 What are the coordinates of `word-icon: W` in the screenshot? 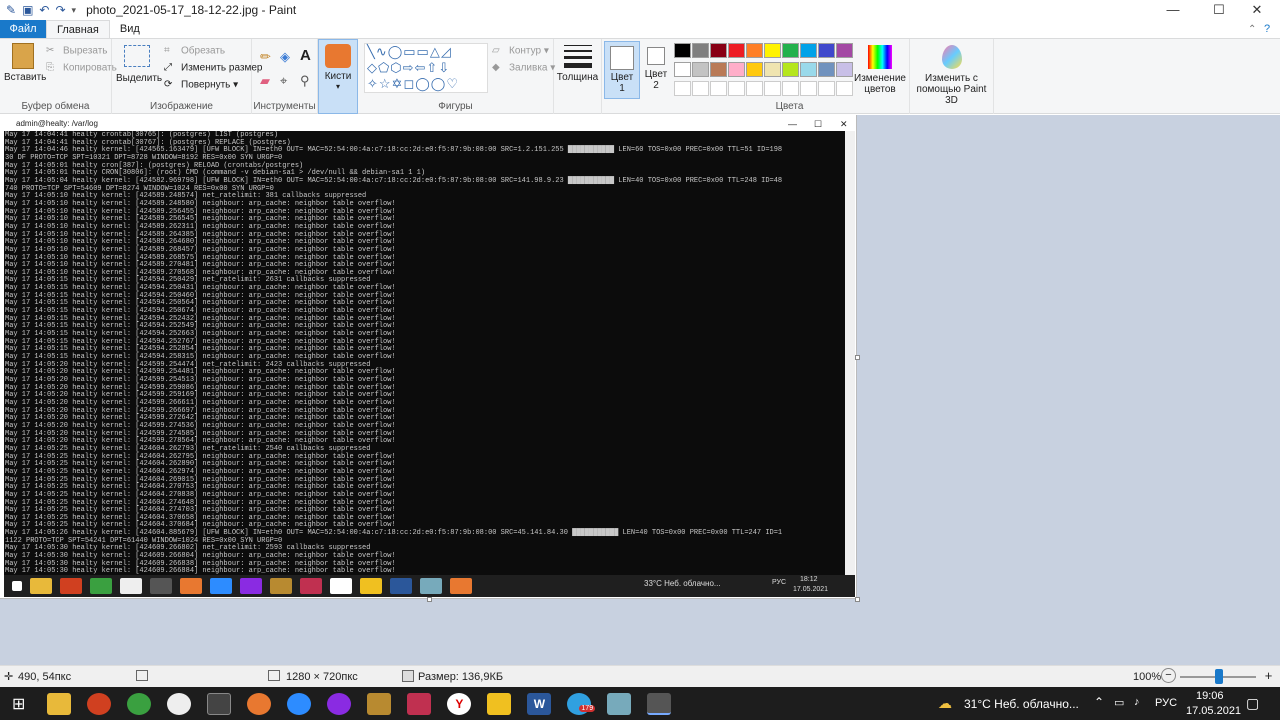 It's located at (539, 703).